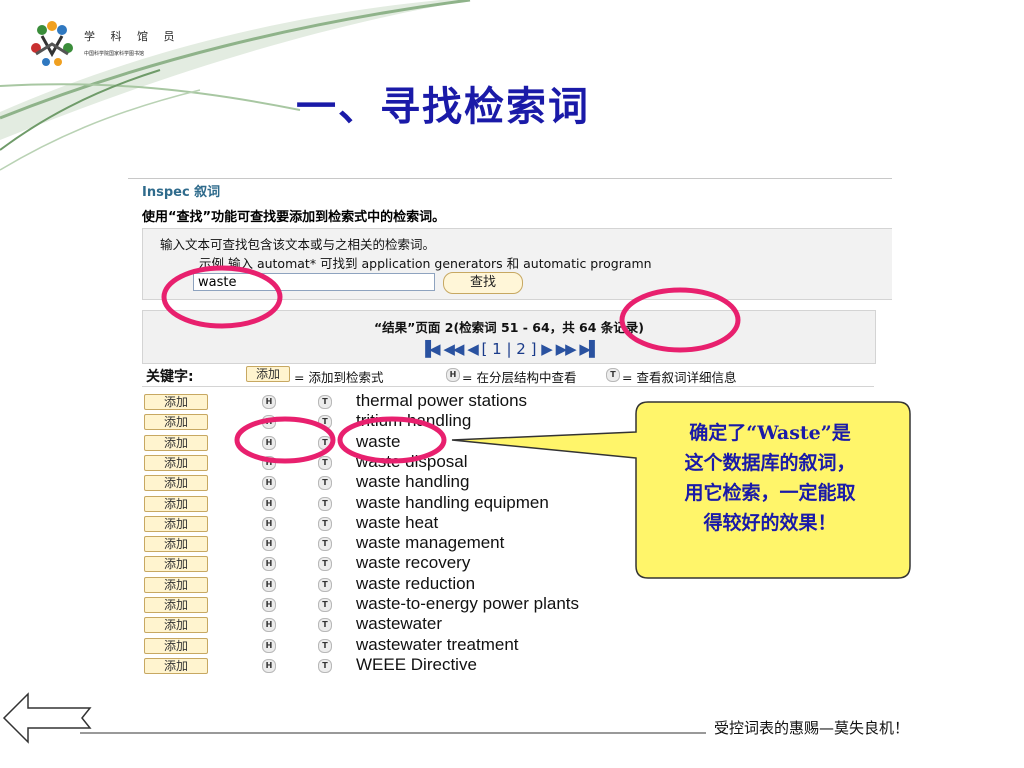 This screenshot has width=1024, height=768. What do you see at coordinates (285, 440) in the screenshot?
I see `highlight-oval-ht` at bounding box center [285, 440].